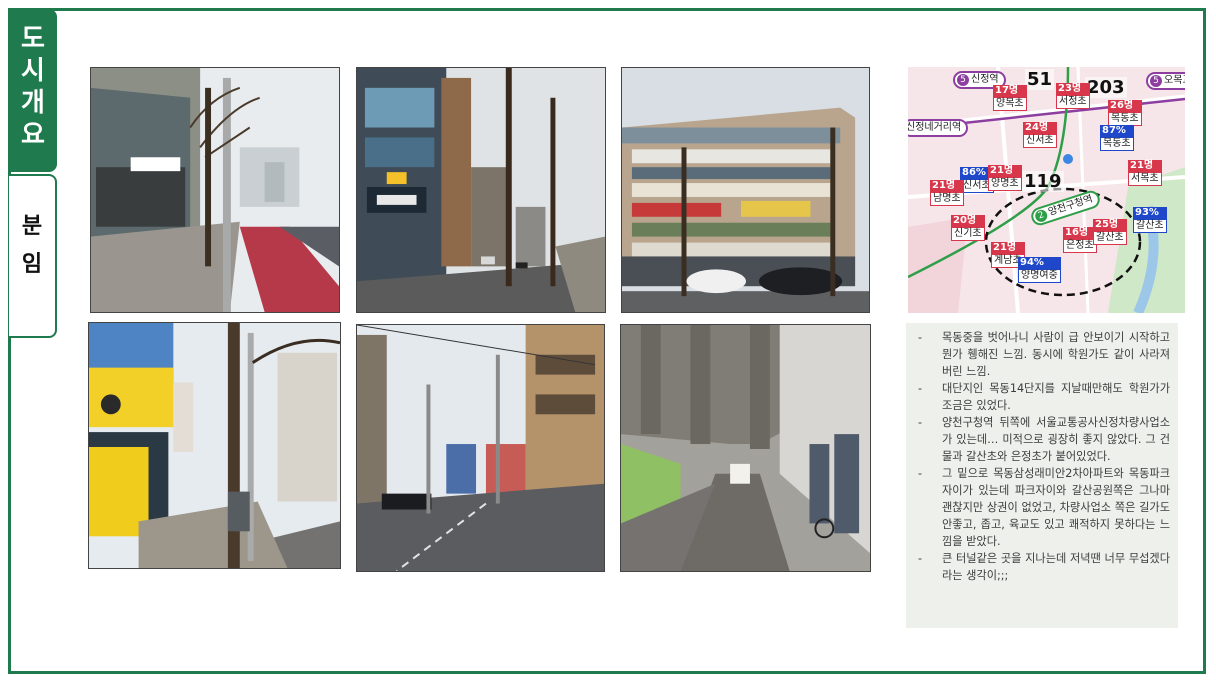 The image size is (1216, 684). What do you see at coordinates (1039, 270) in the screenshot?
I see `school-tag: 94% 양명여중` at bounding box center [1039, 270].